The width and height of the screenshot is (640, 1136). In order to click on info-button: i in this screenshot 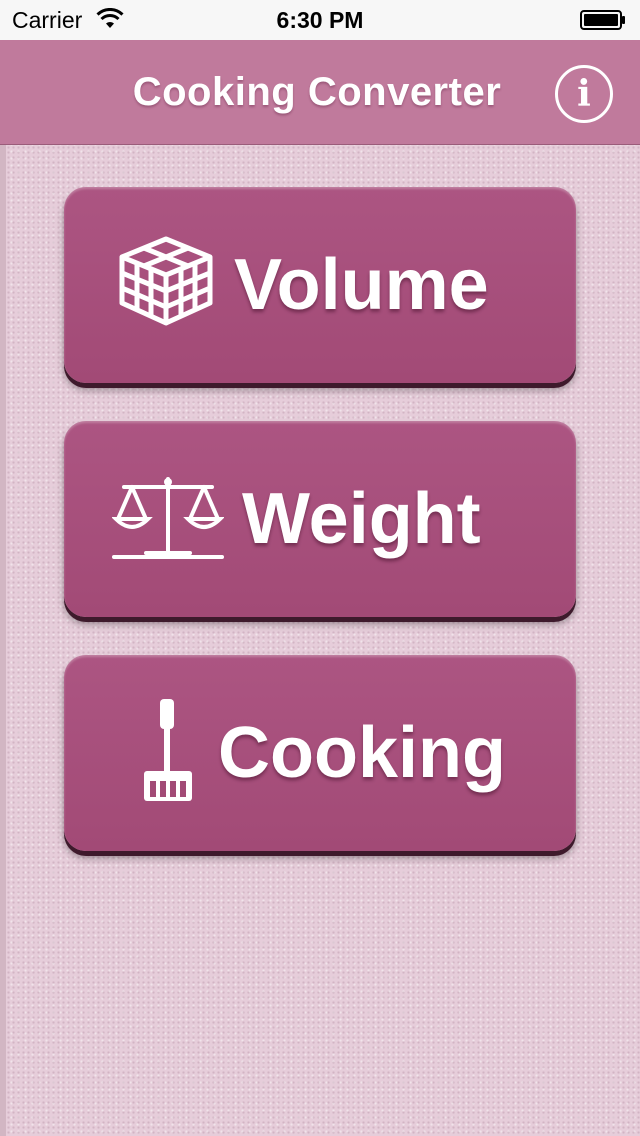, I will do `click(584, 94)`.